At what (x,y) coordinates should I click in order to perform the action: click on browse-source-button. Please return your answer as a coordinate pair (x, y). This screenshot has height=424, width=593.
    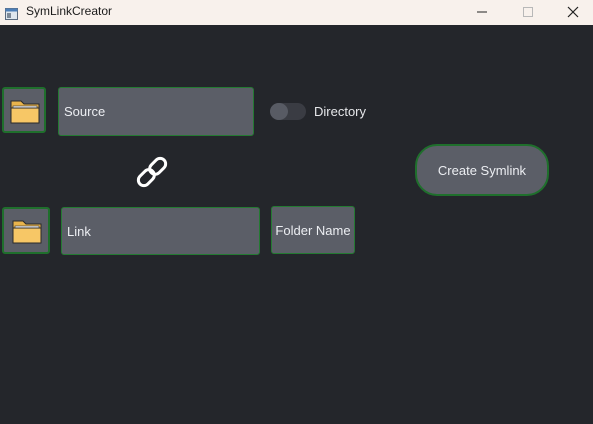
    Looking at the image, I should click on (24, 110).